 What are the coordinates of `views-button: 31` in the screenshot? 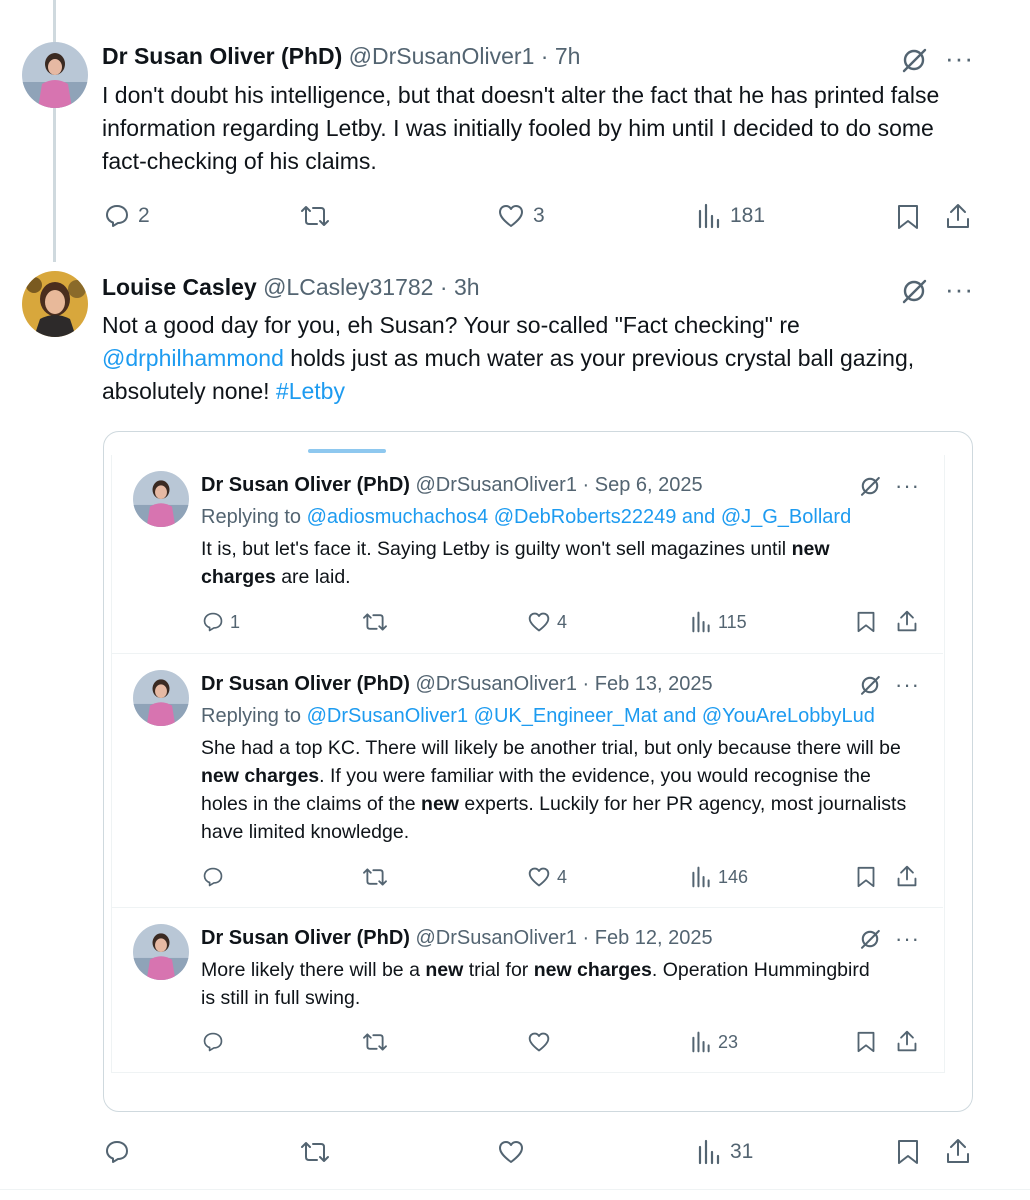 It's located at (724, 1152).